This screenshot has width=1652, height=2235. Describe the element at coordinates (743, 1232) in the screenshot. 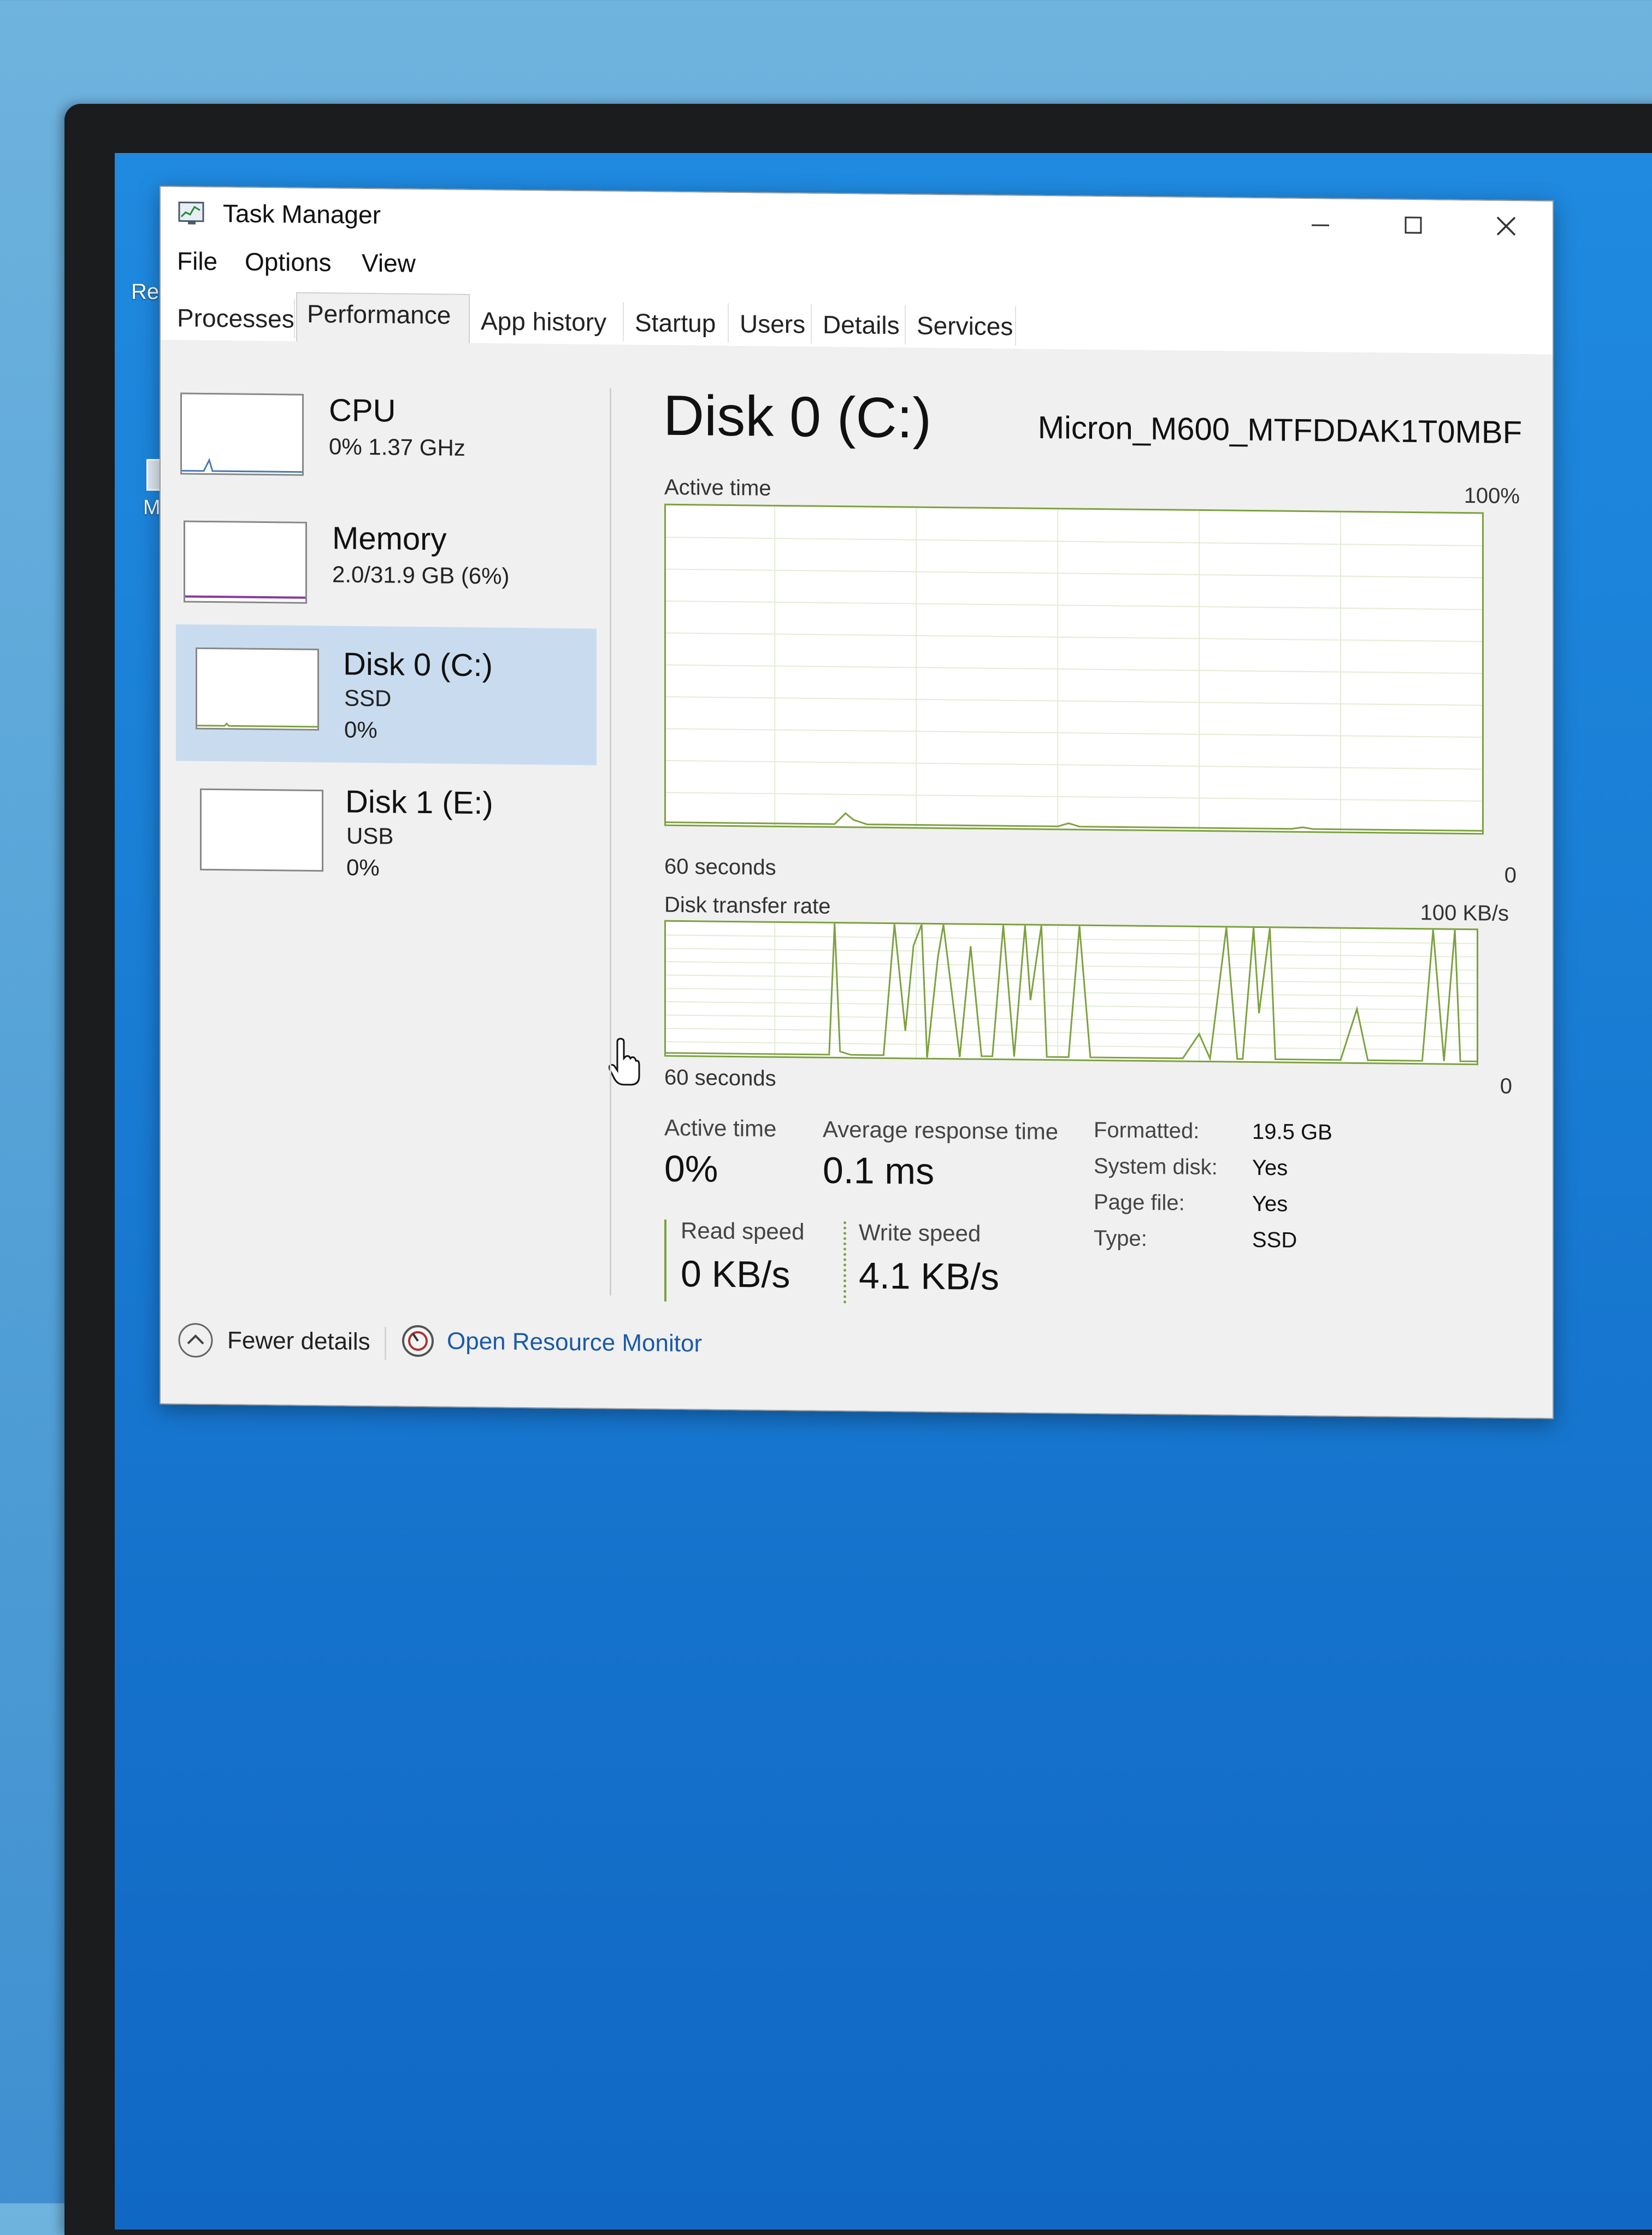

I see `read-speed-label: Read speed` at that location.